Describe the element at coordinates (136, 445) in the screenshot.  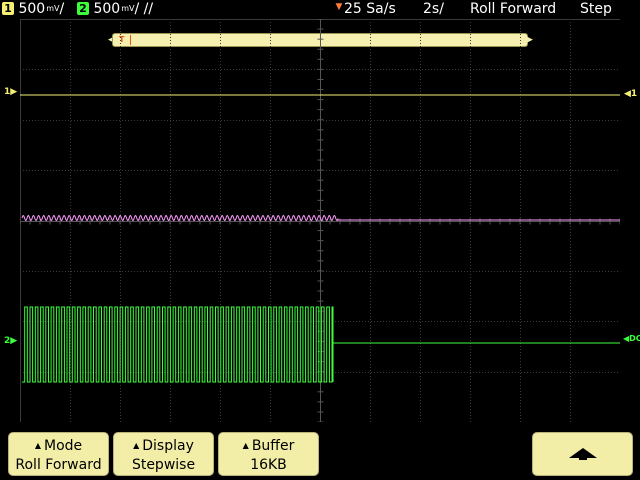
I see `display-up-icon: ▲` at that location.